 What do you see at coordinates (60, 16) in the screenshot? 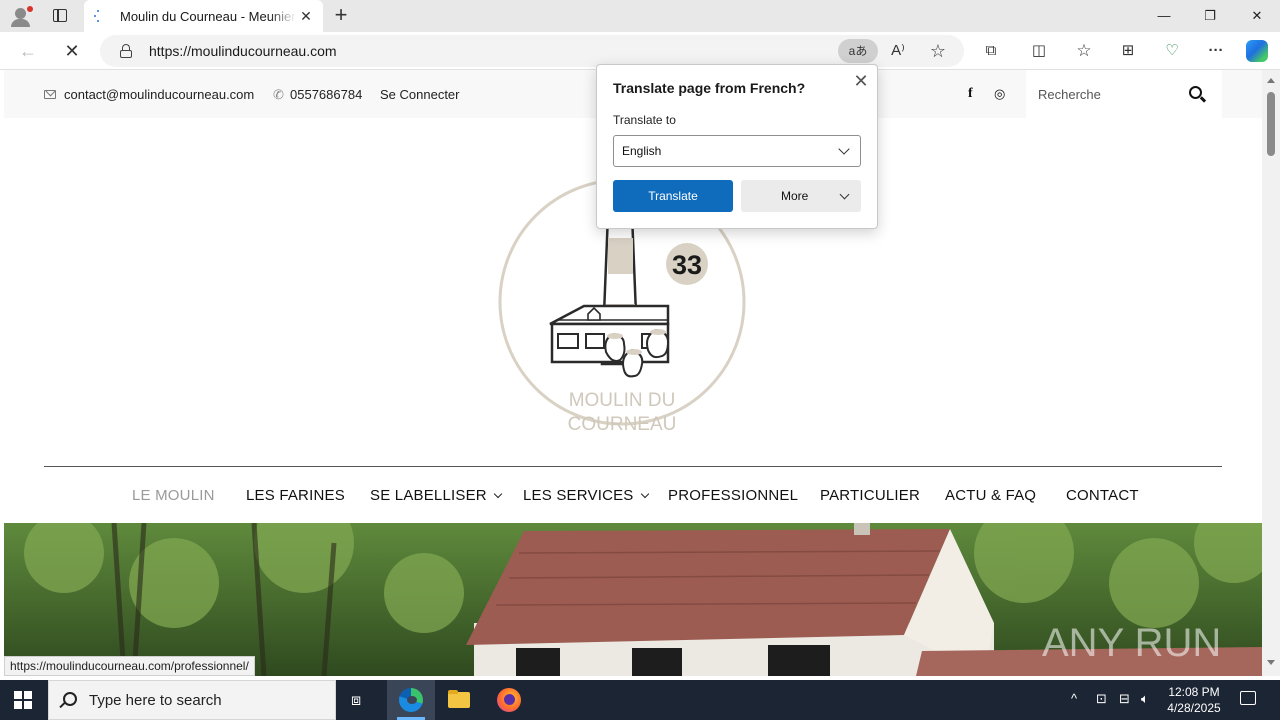
I see `tab-actions-icon` at bounding box center [60, 16].